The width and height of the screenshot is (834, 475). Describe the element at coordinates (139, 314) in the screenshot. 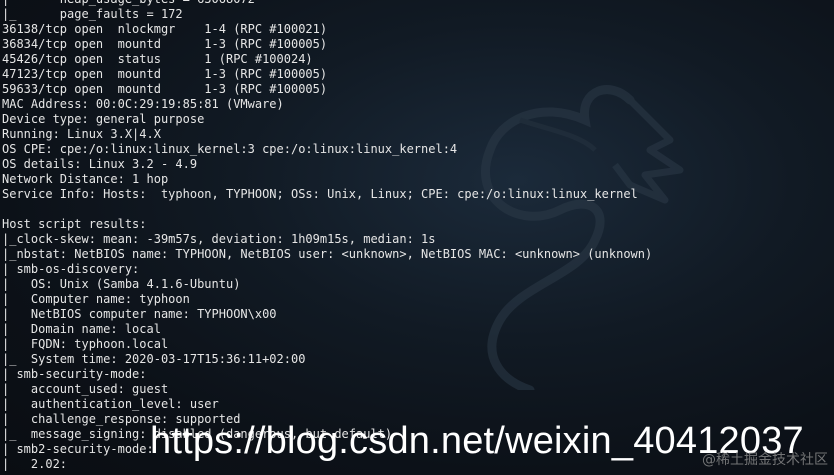

I see `terminal-line: | NetBIOS computer name: TYPHOON\x00` at that location.